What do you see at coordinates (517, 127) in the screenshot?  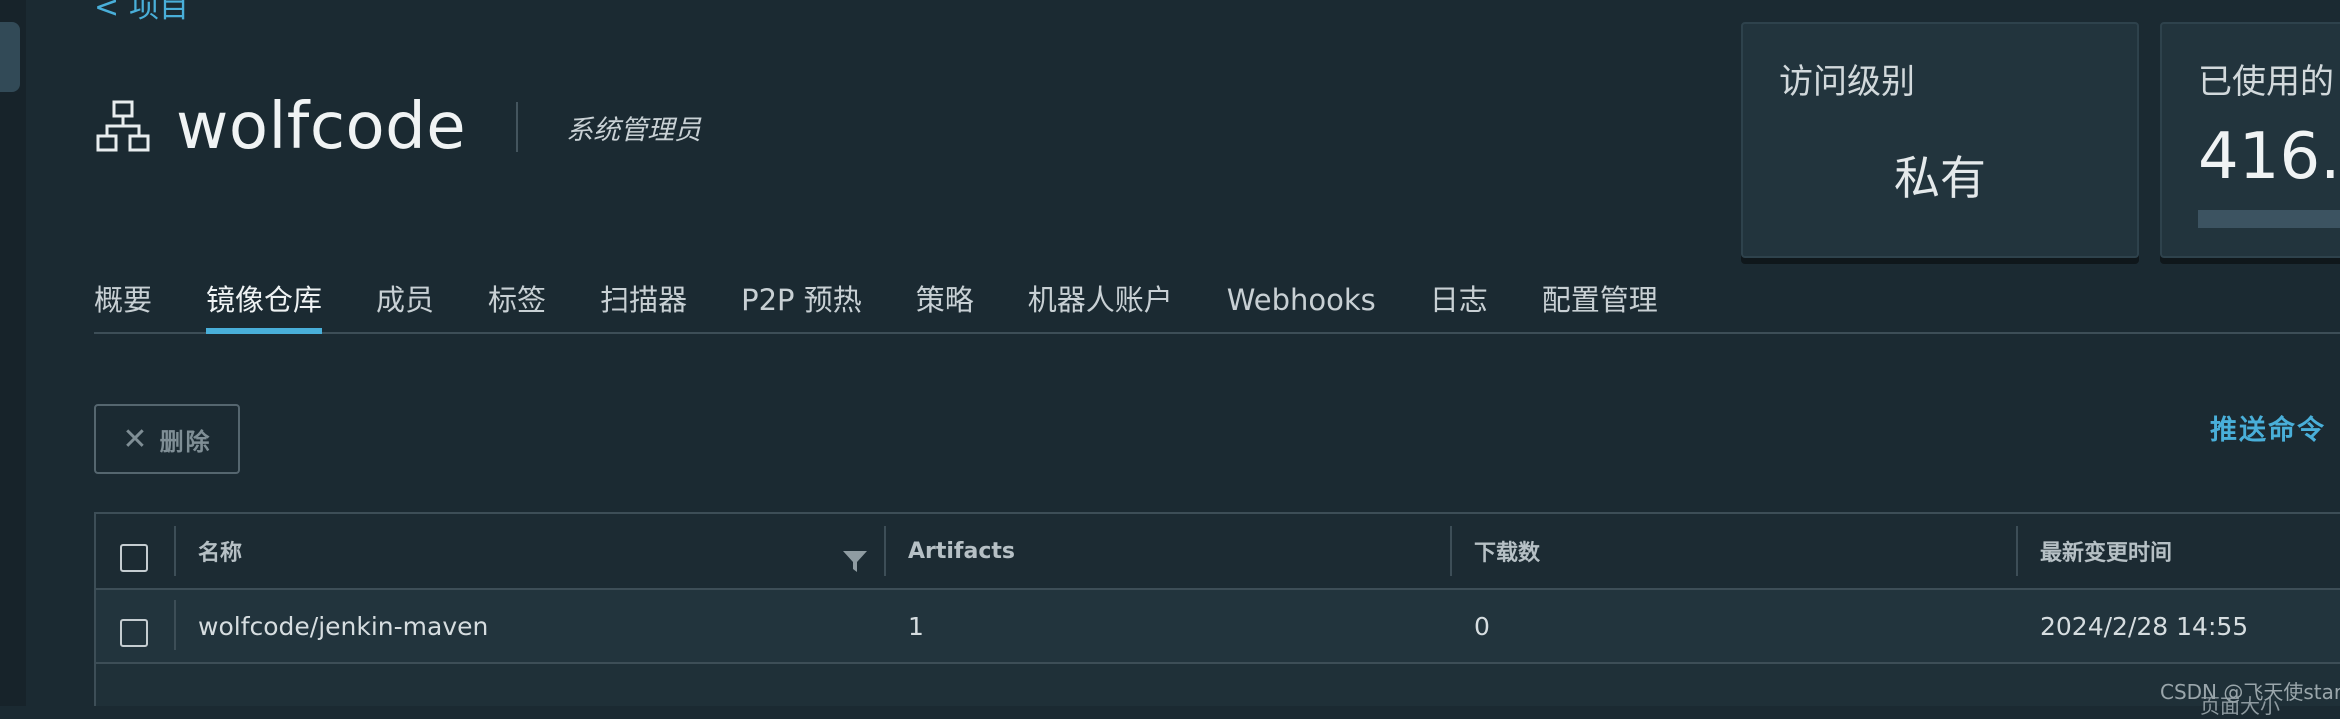 I see `header-divider` at bounding box center [517, 127].